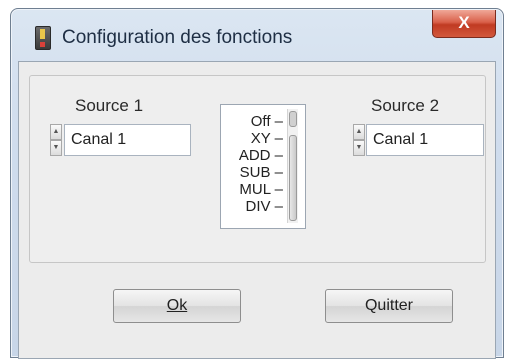  I want to click on source2-label: Source 2, so click(405, 105).